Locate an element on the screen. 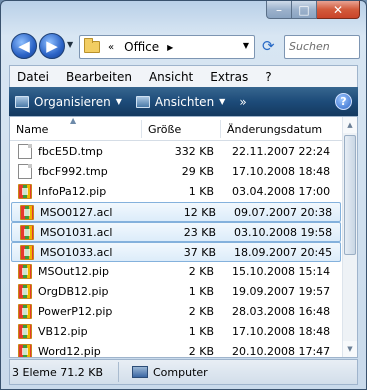 The image size is (367, 390). file-name: fbcF992.tmp is located at coordinates (73, 171).